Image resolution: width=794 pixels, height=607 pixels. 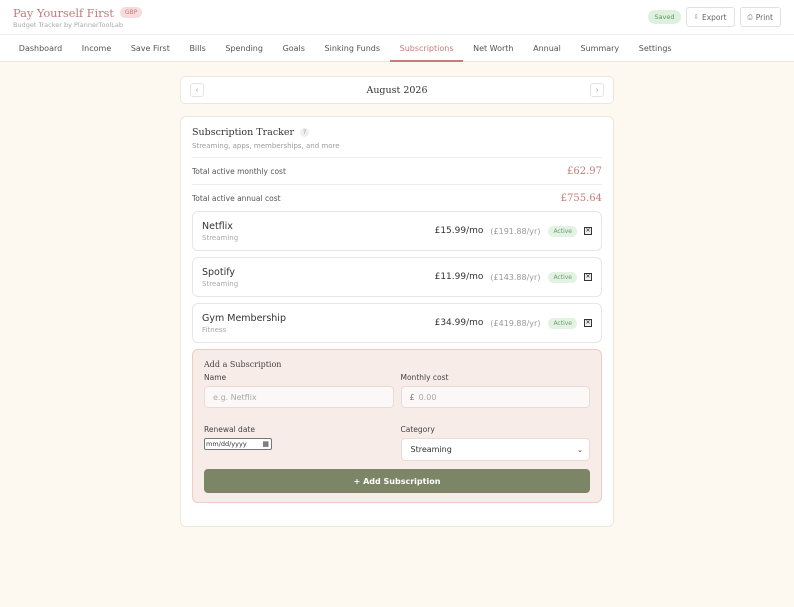 I want to click on month-selector: ‹ August 2026 ›, so click(x=397, y=90).